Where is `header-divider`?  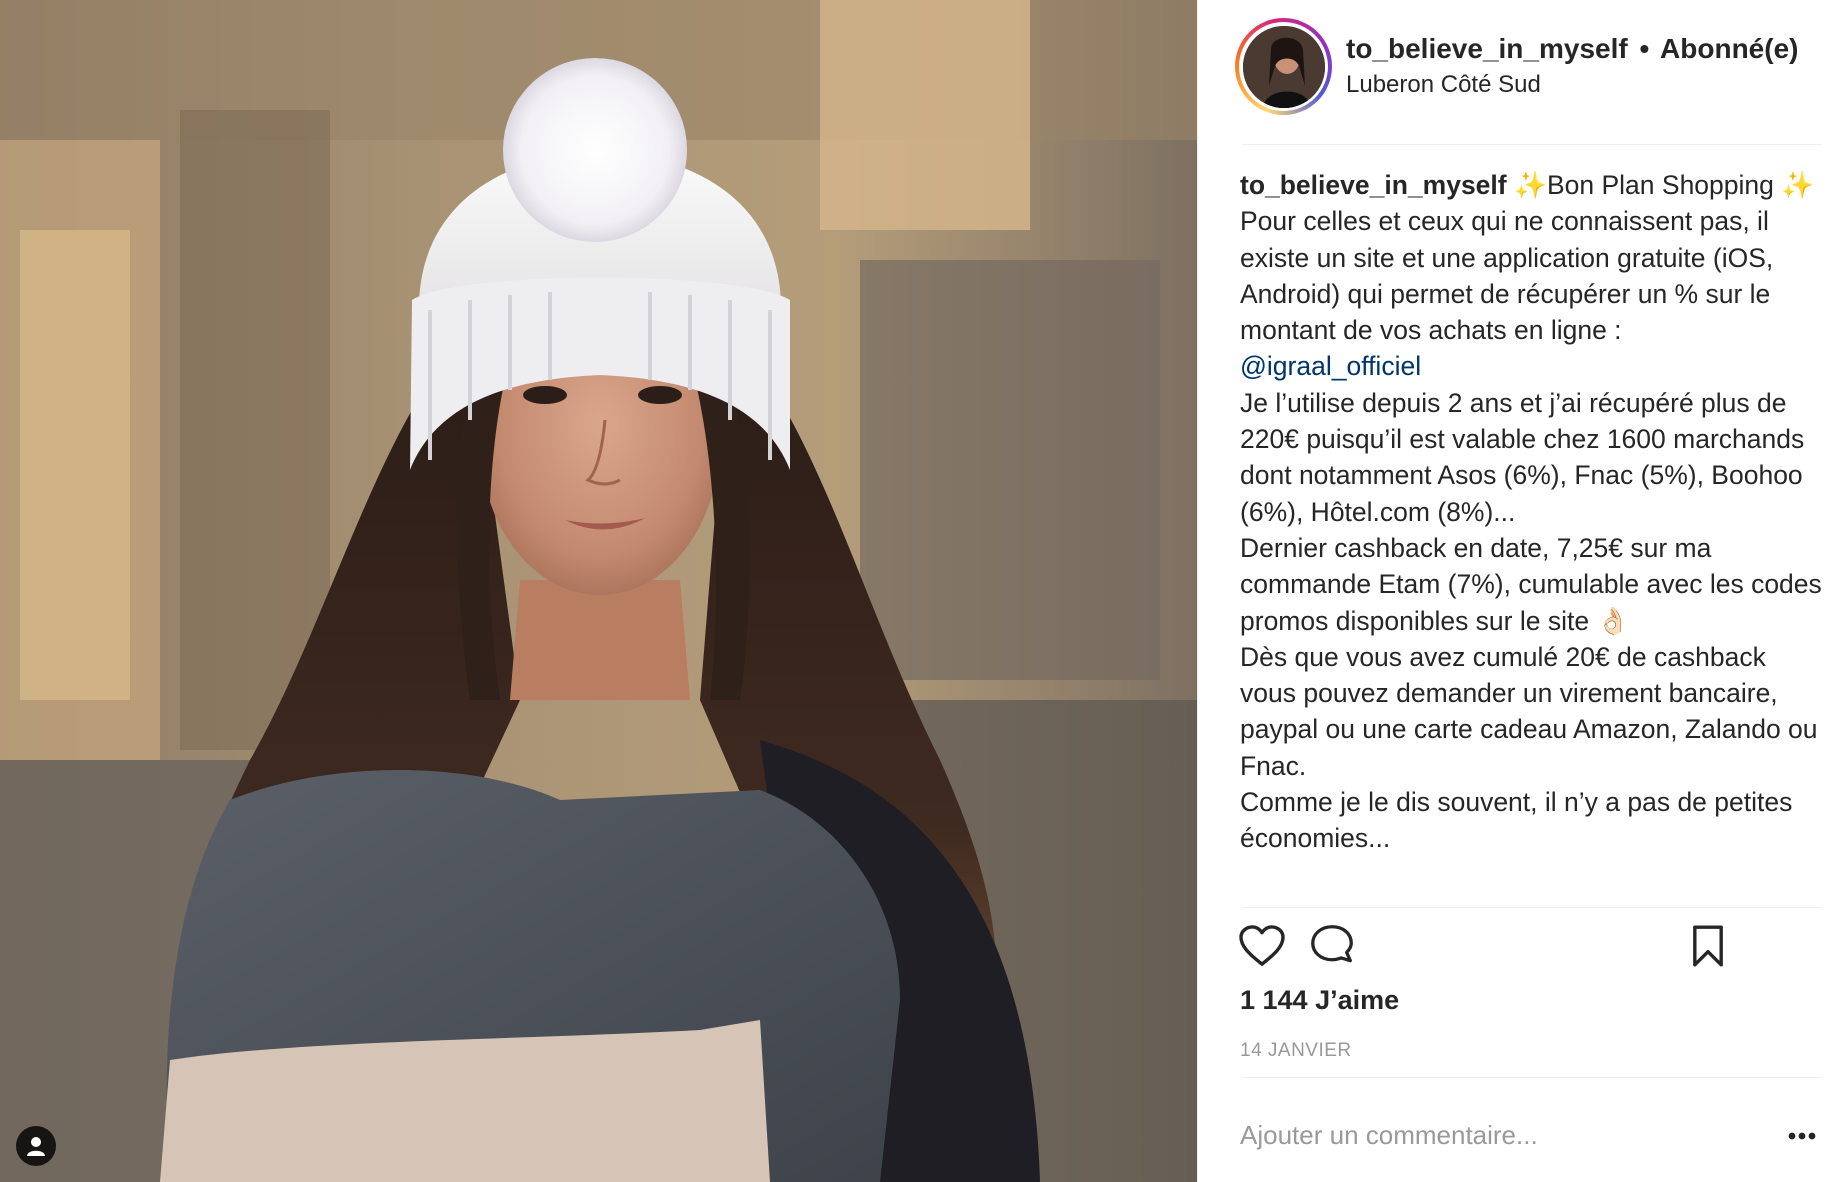
header-divider is located at coordinates (1532, 144).